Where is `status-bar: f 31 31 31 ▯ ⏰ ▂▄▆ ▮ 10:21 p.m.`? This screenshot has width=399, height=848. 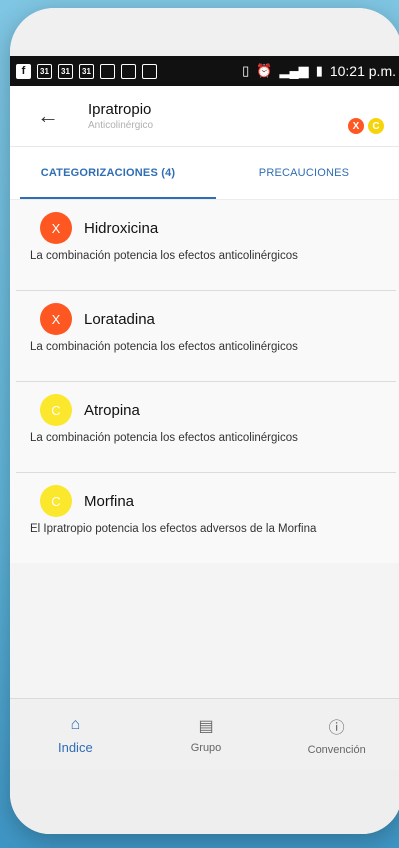 status-bar: f 31 31 31 ▯ ⏰ ▂▄▆ ▮ 10:21 p.m. is located at coordinates (204, 71).